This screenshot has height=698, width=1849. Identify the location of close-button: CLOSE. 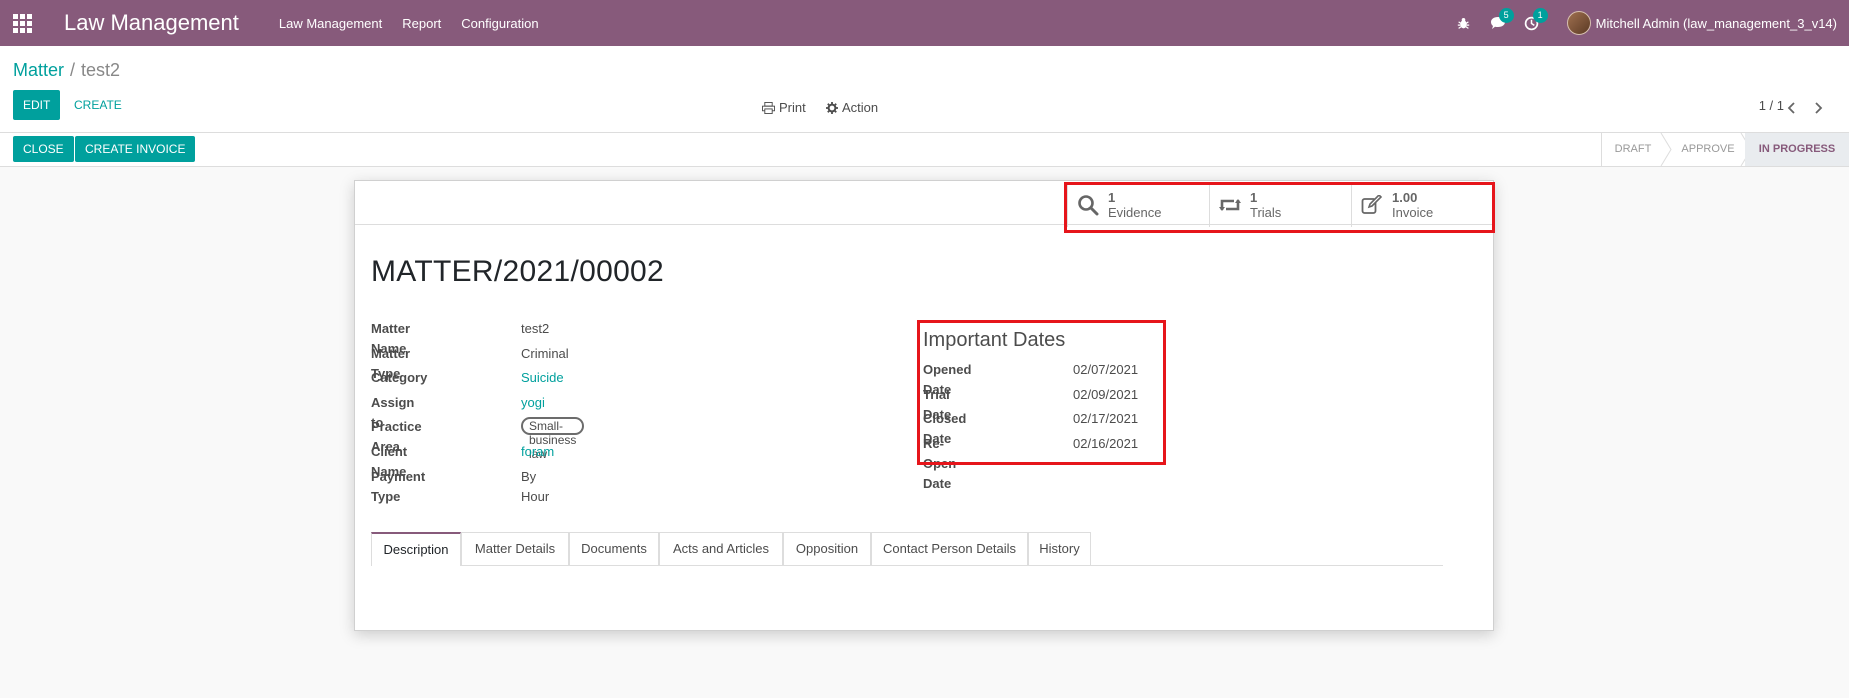
(43, 149).